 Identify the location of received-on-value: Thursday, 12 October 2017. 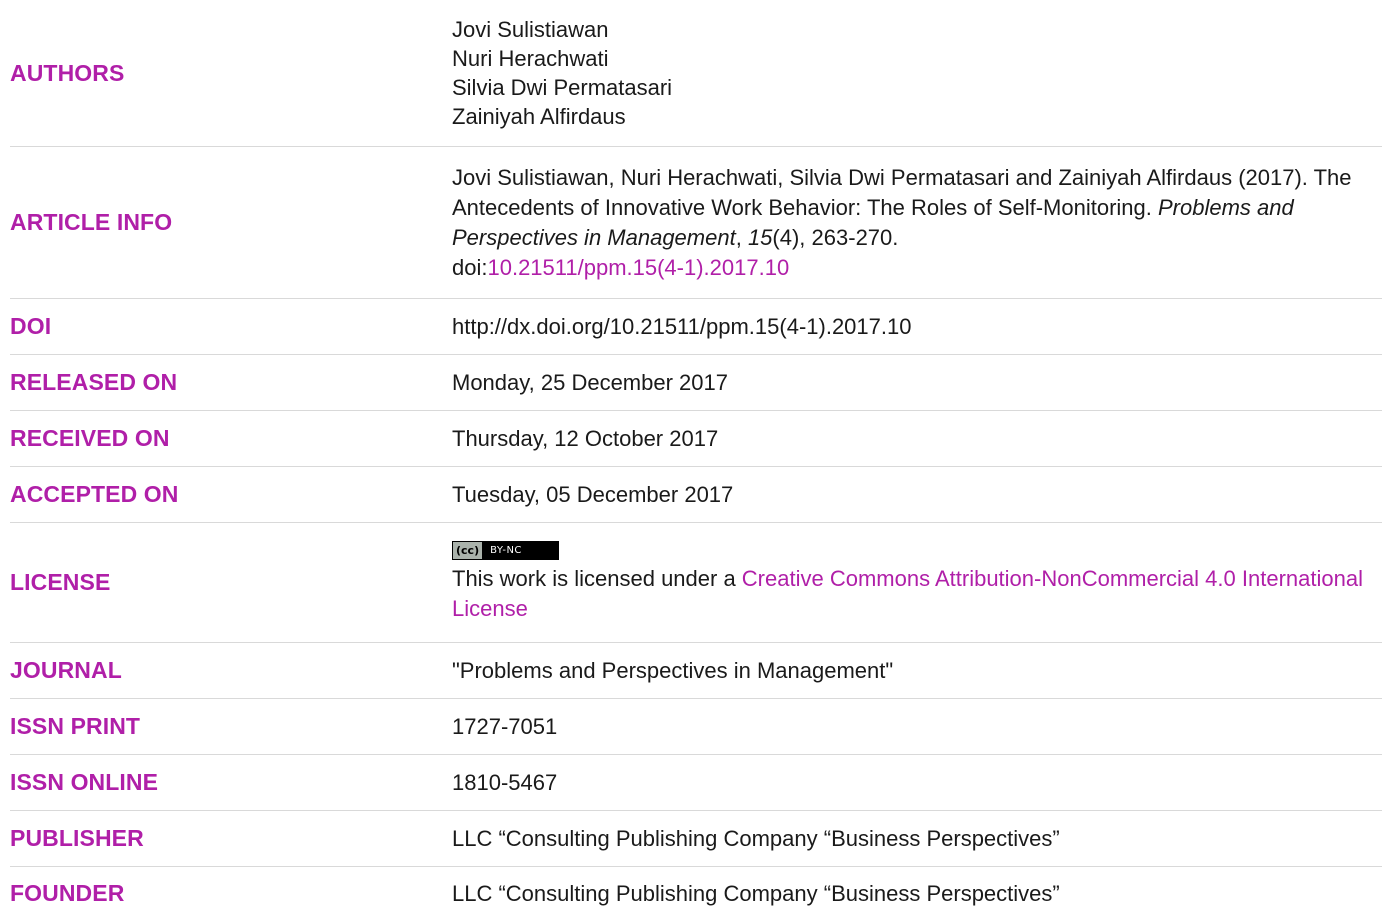
(585, 438).